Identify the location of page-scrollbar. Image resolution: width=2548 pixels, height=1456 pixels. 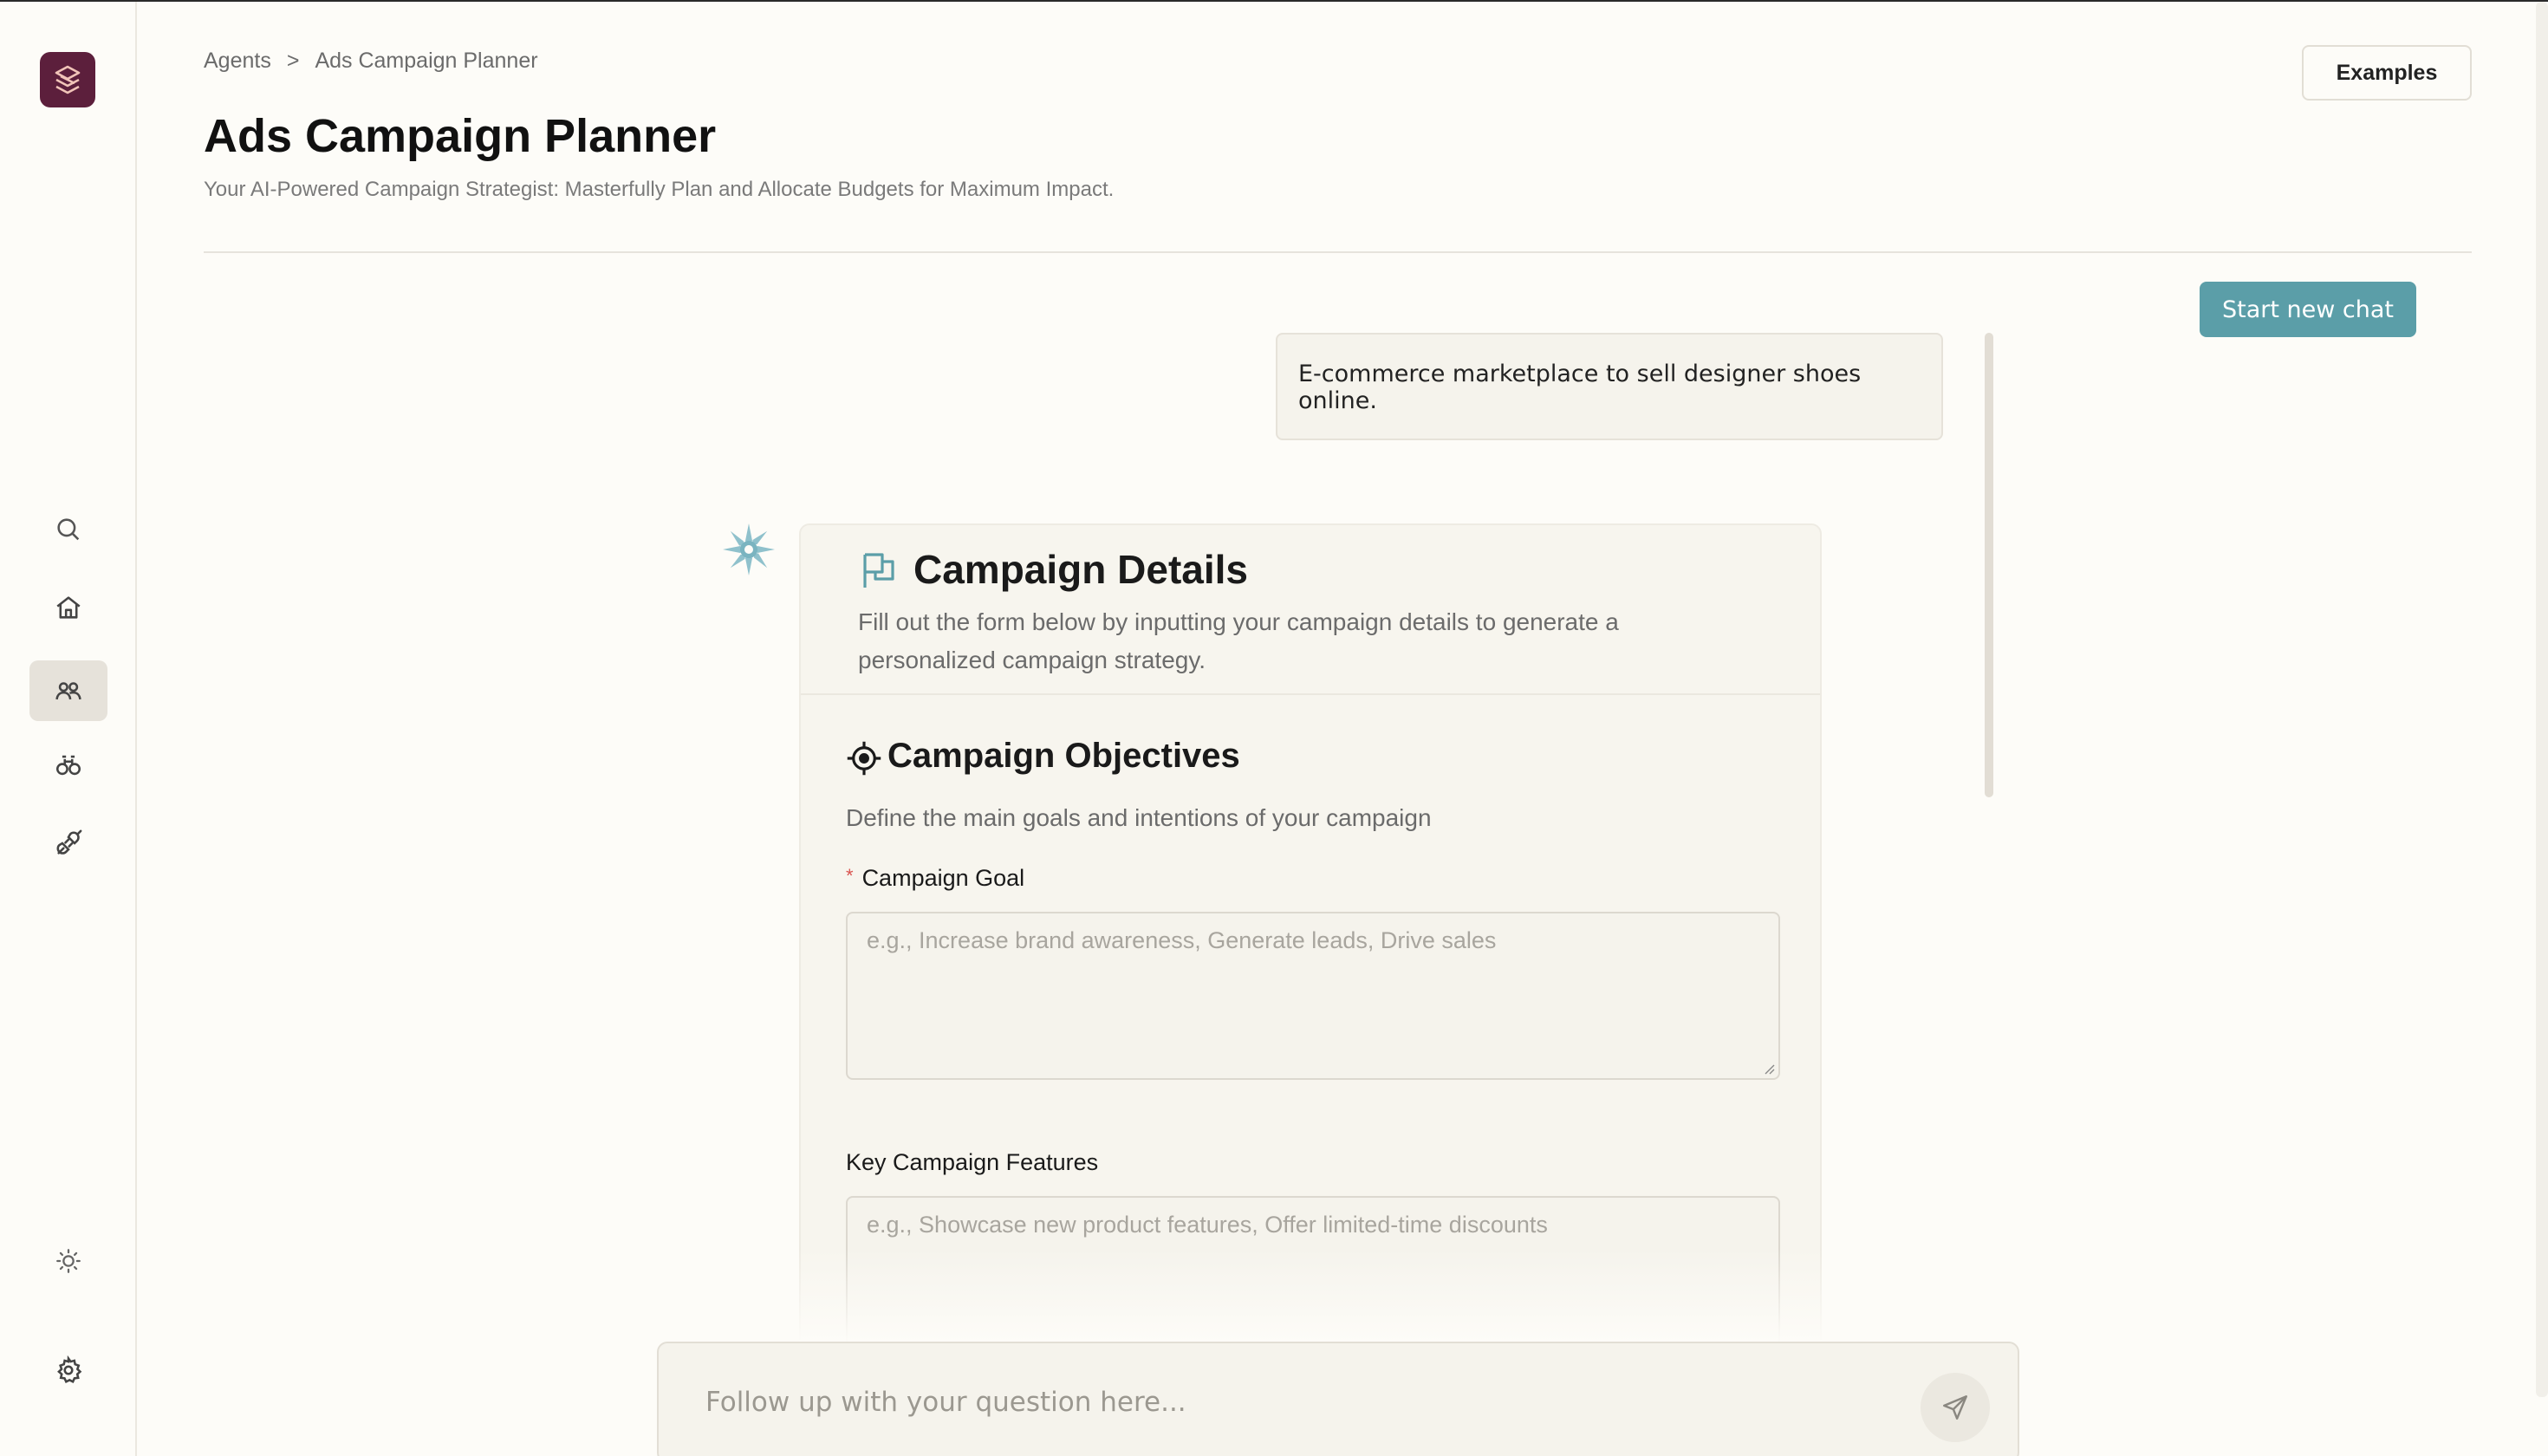
(2542, 699).